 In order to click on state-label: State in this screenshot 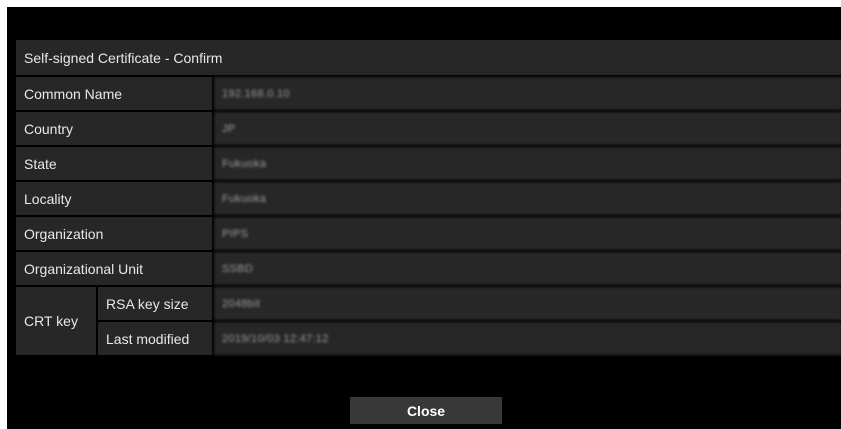, I will do `click(115, 163)`.